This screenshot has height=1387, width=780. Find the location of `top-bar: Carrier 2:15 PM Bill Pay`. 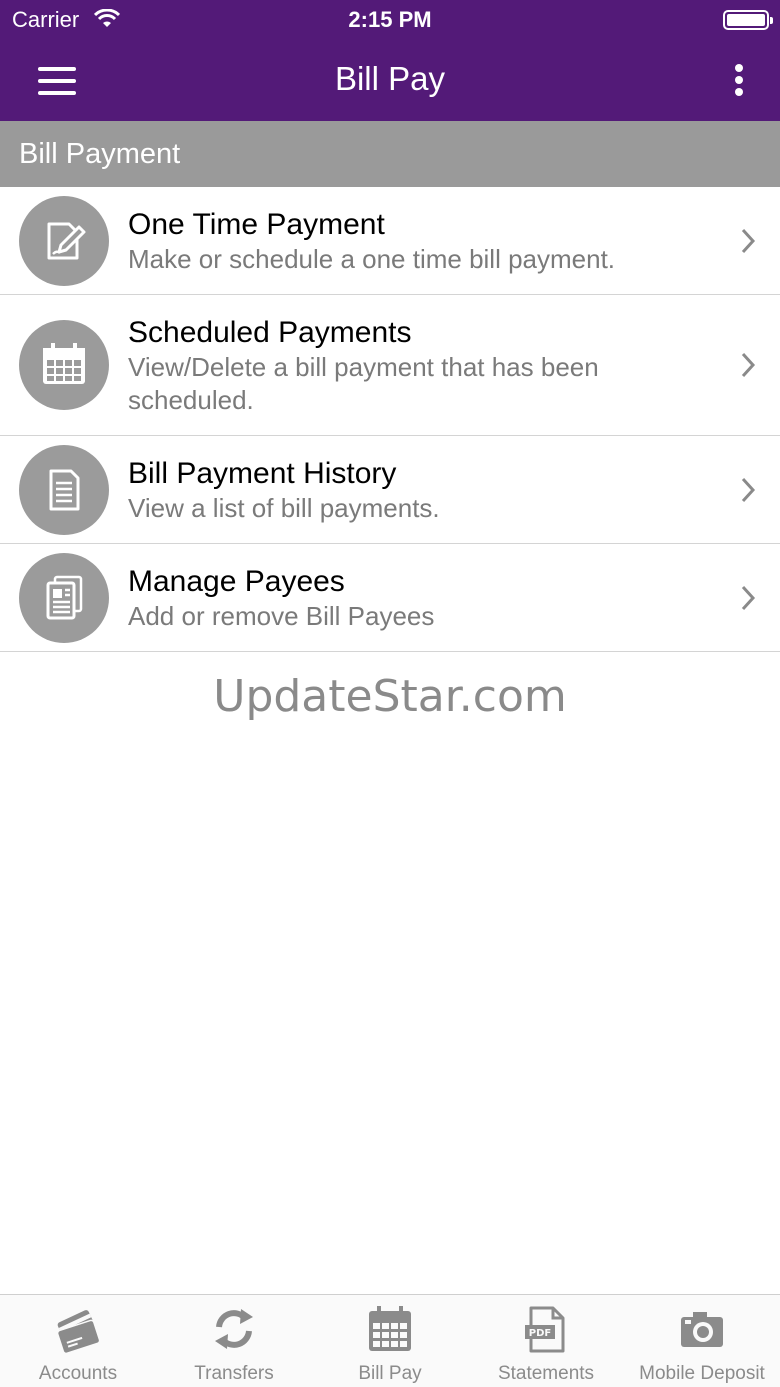

top-bar: Carrier 2:15 PM Bill Pay is located at coordinates (390, 60).